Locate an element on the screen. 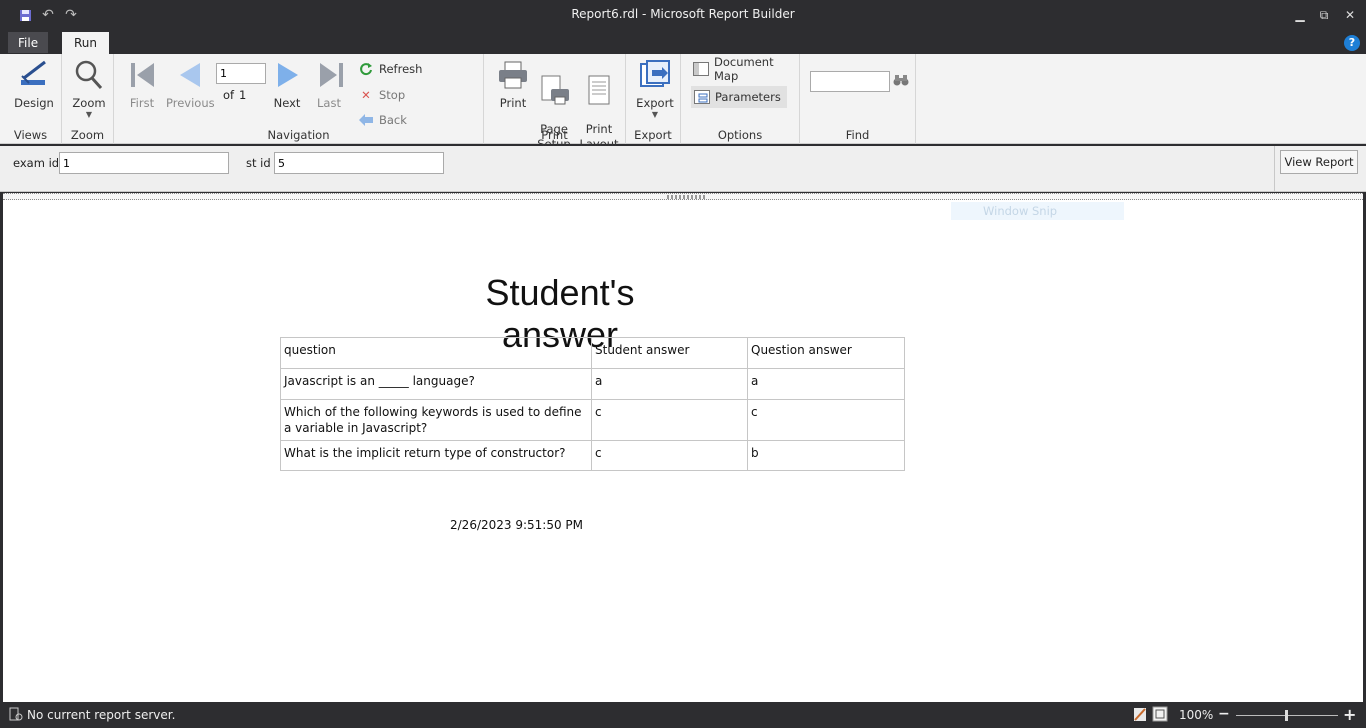 The height and width of the screenshot is (728, 1366). window-snip-overlay: Window Snip is located at coordinates (1037, 211).